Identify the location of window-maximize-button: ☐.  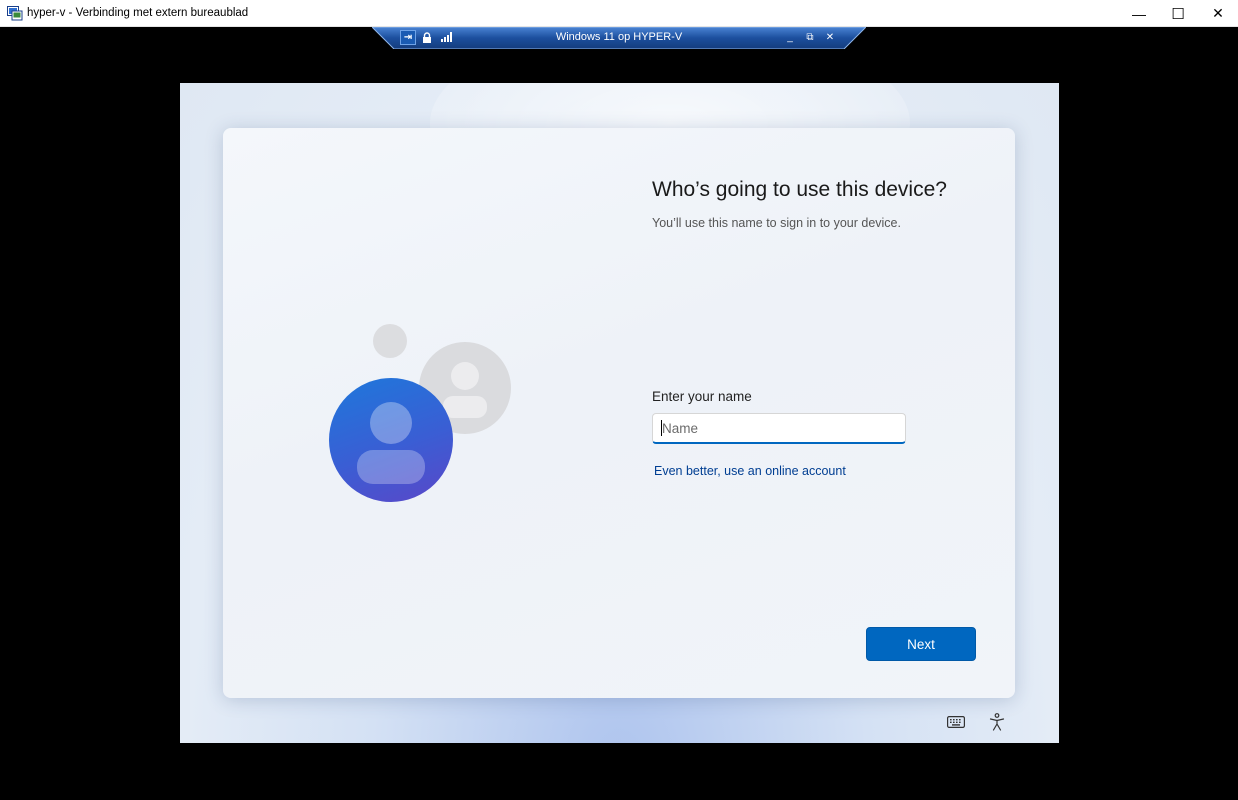
(1178, 13).